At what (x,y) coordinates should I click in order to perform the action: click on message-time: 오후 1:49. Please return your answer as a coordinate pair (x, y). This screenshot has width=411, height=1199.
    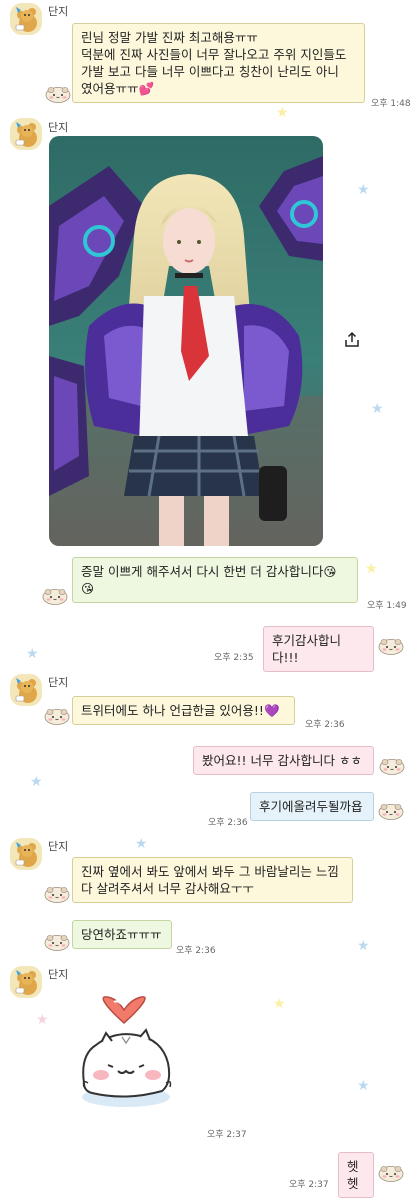
    Looking at the image, I should click on (387, 606).